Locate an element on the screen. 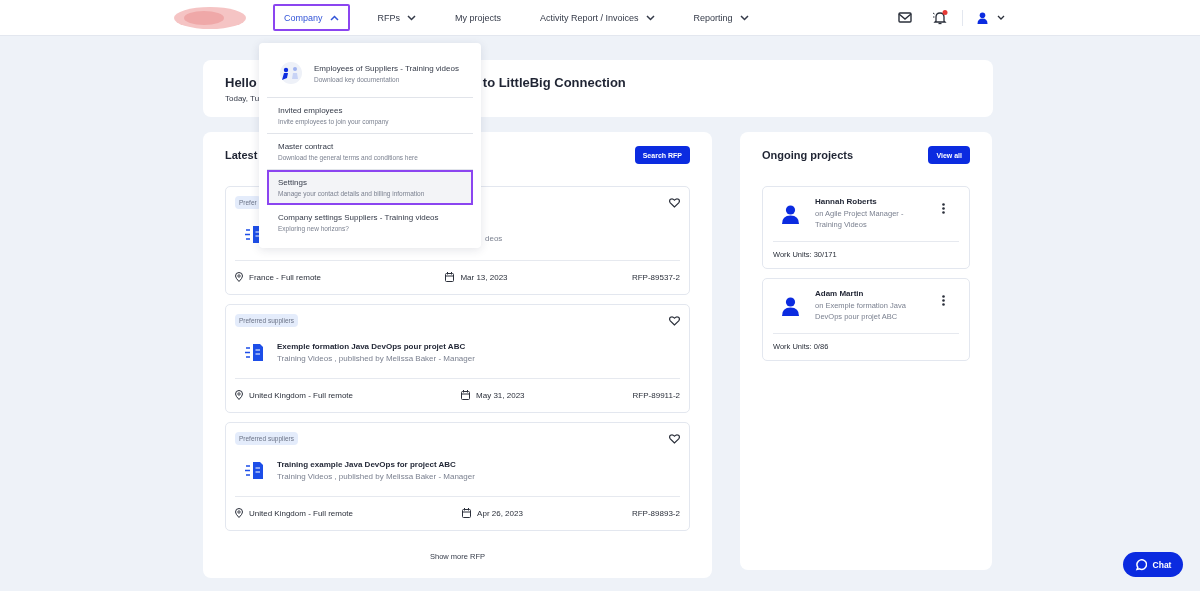  nav-tab: Company is located at coordinates (311, 17).